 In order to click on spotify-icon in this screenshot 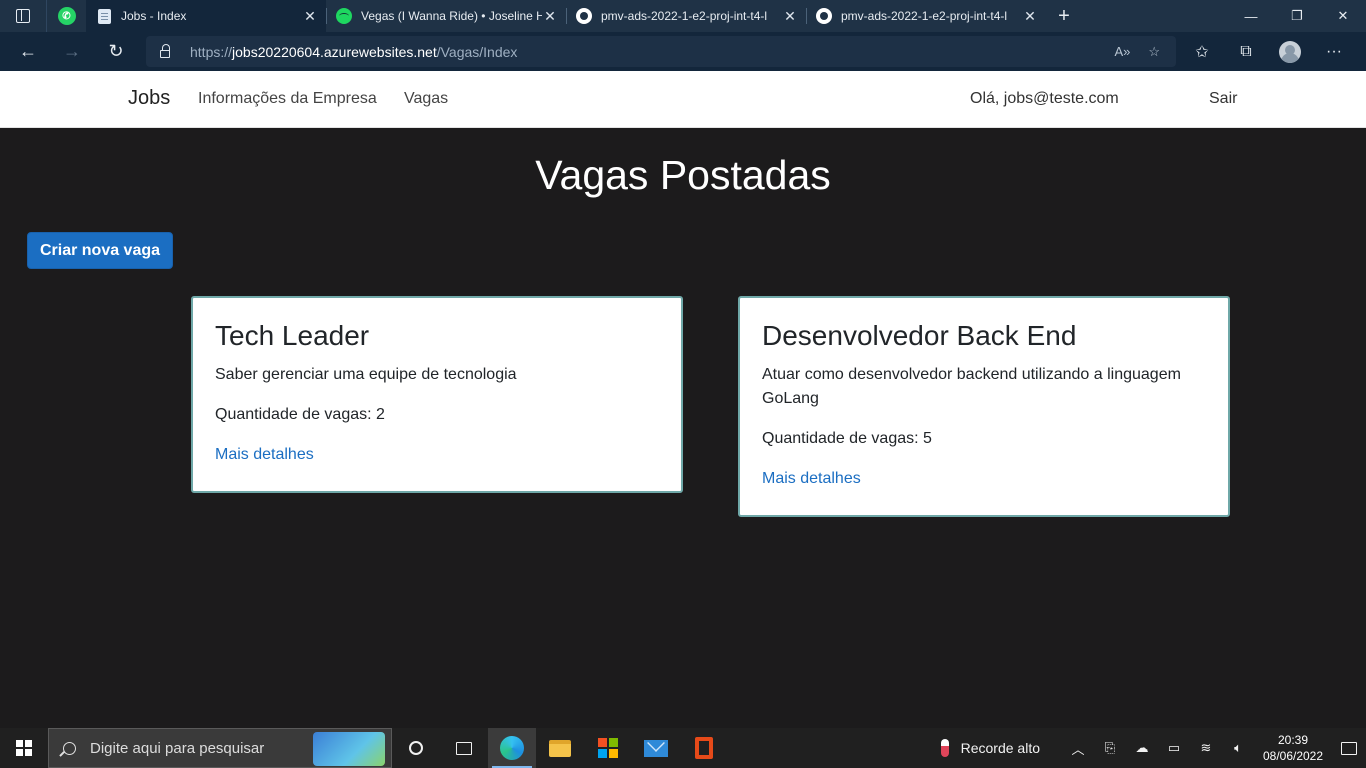, I will do `click(344, 16)`.